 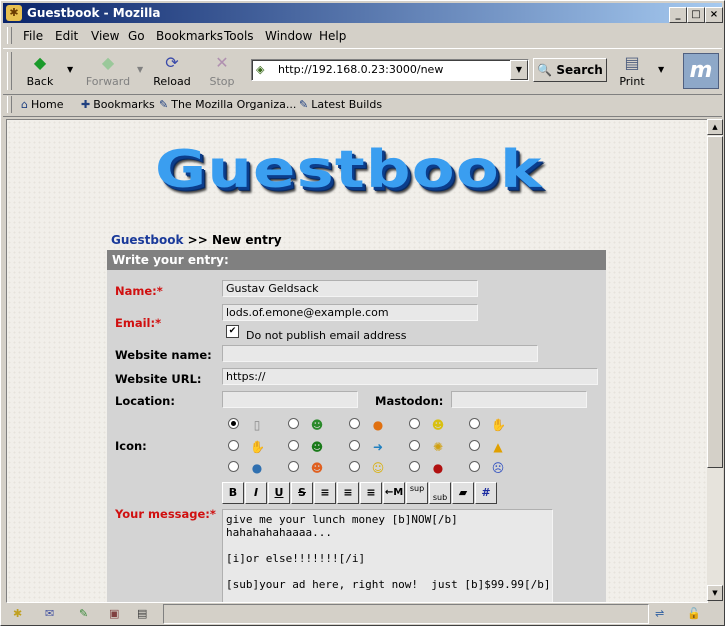 I want to click on icon-radio-idea, so click(x=414, y=445).